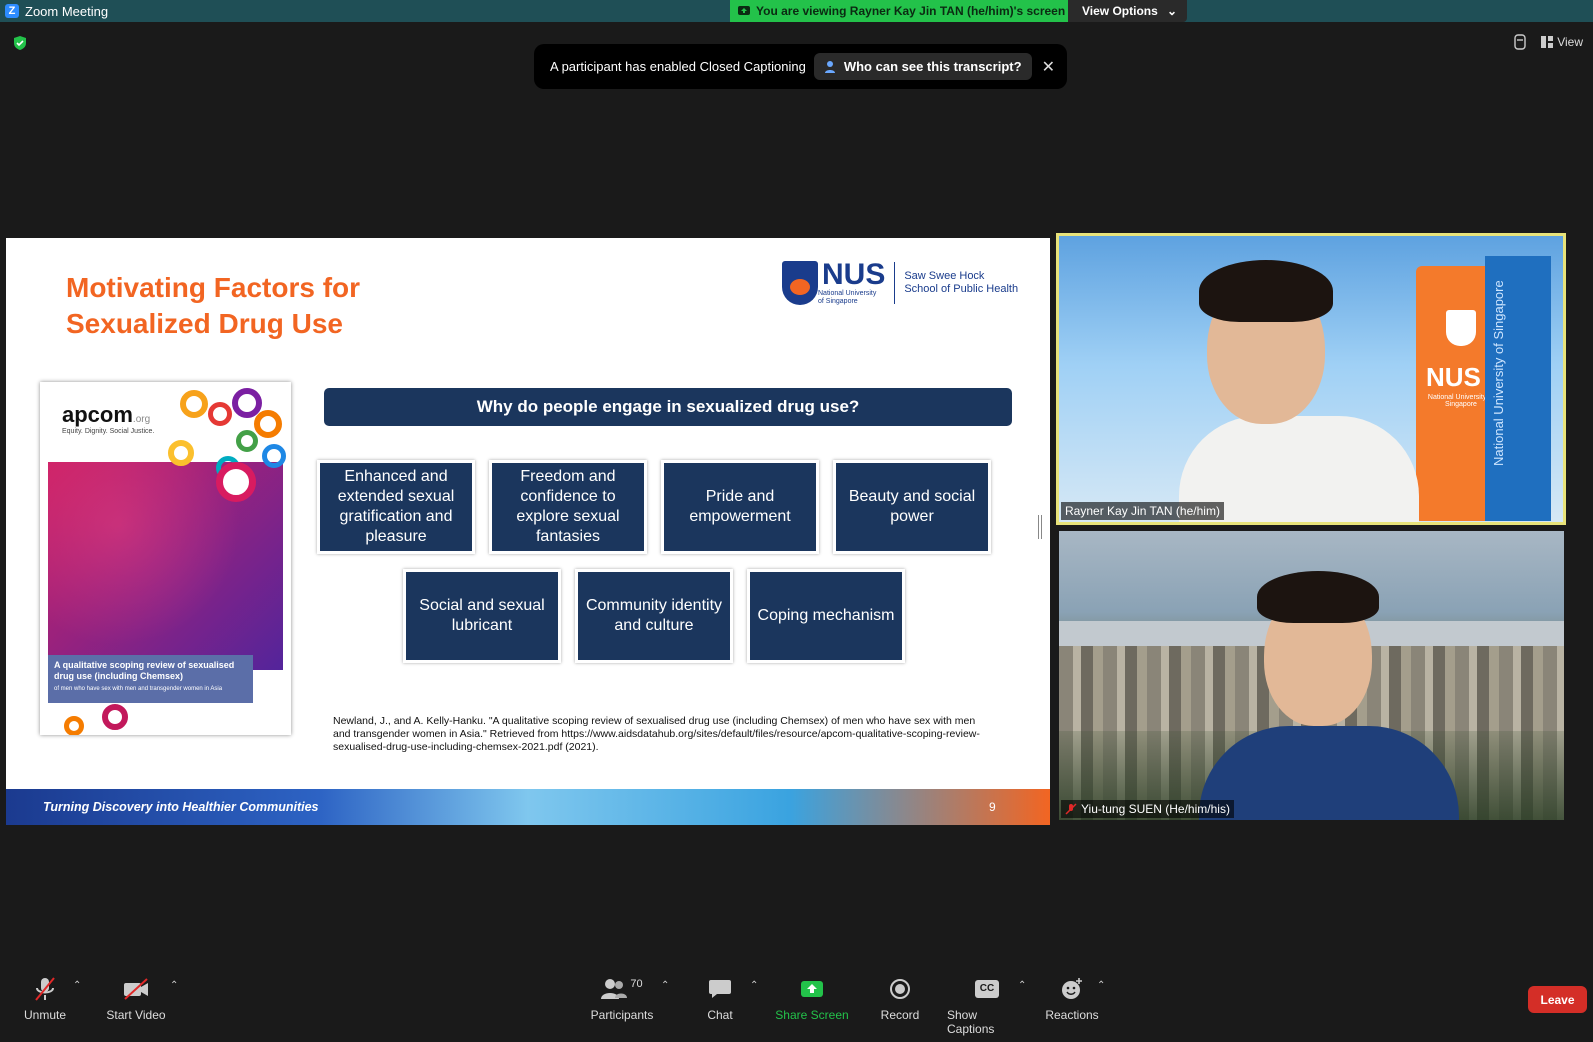 This screenshot has width=1593, height=1042. I want to click on factor-box: Community identity and culture, so click(654, 616).